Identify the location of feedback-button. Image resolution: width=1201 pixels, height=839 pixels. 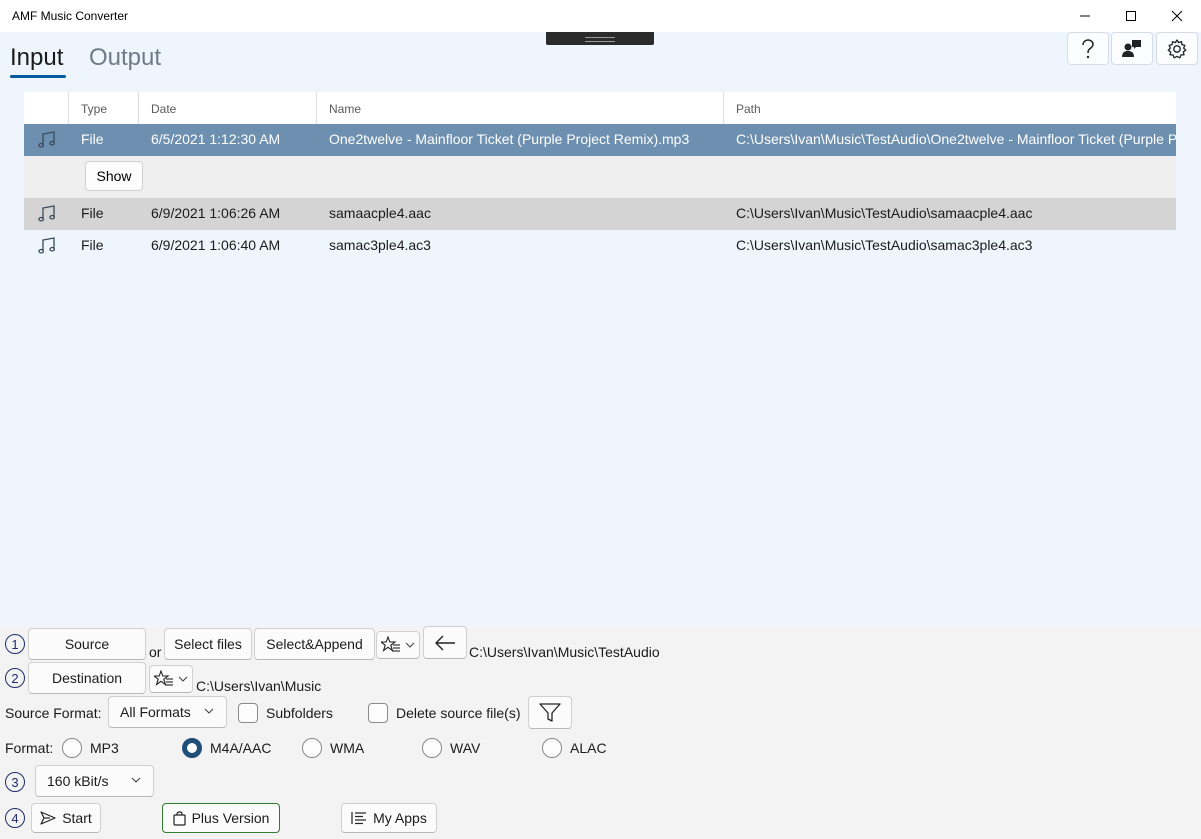
(1132, 48).